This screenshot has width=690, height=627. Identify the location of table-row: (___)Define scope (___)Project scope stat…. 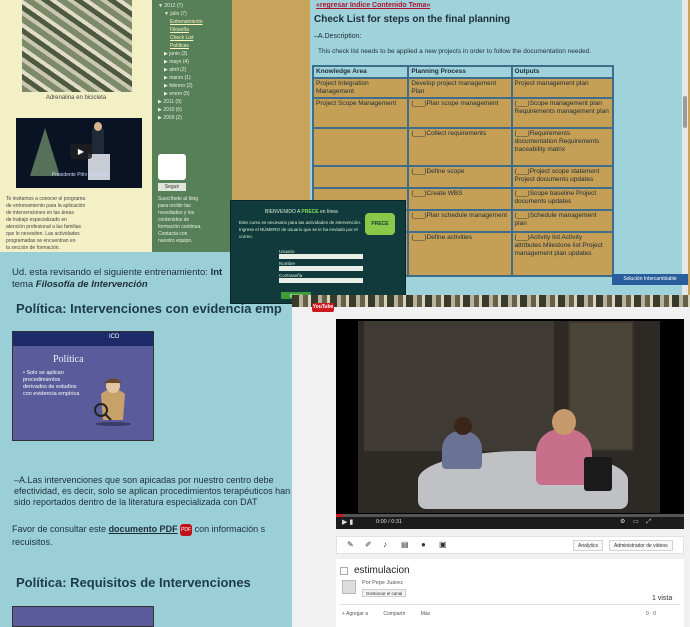
(463, 177).